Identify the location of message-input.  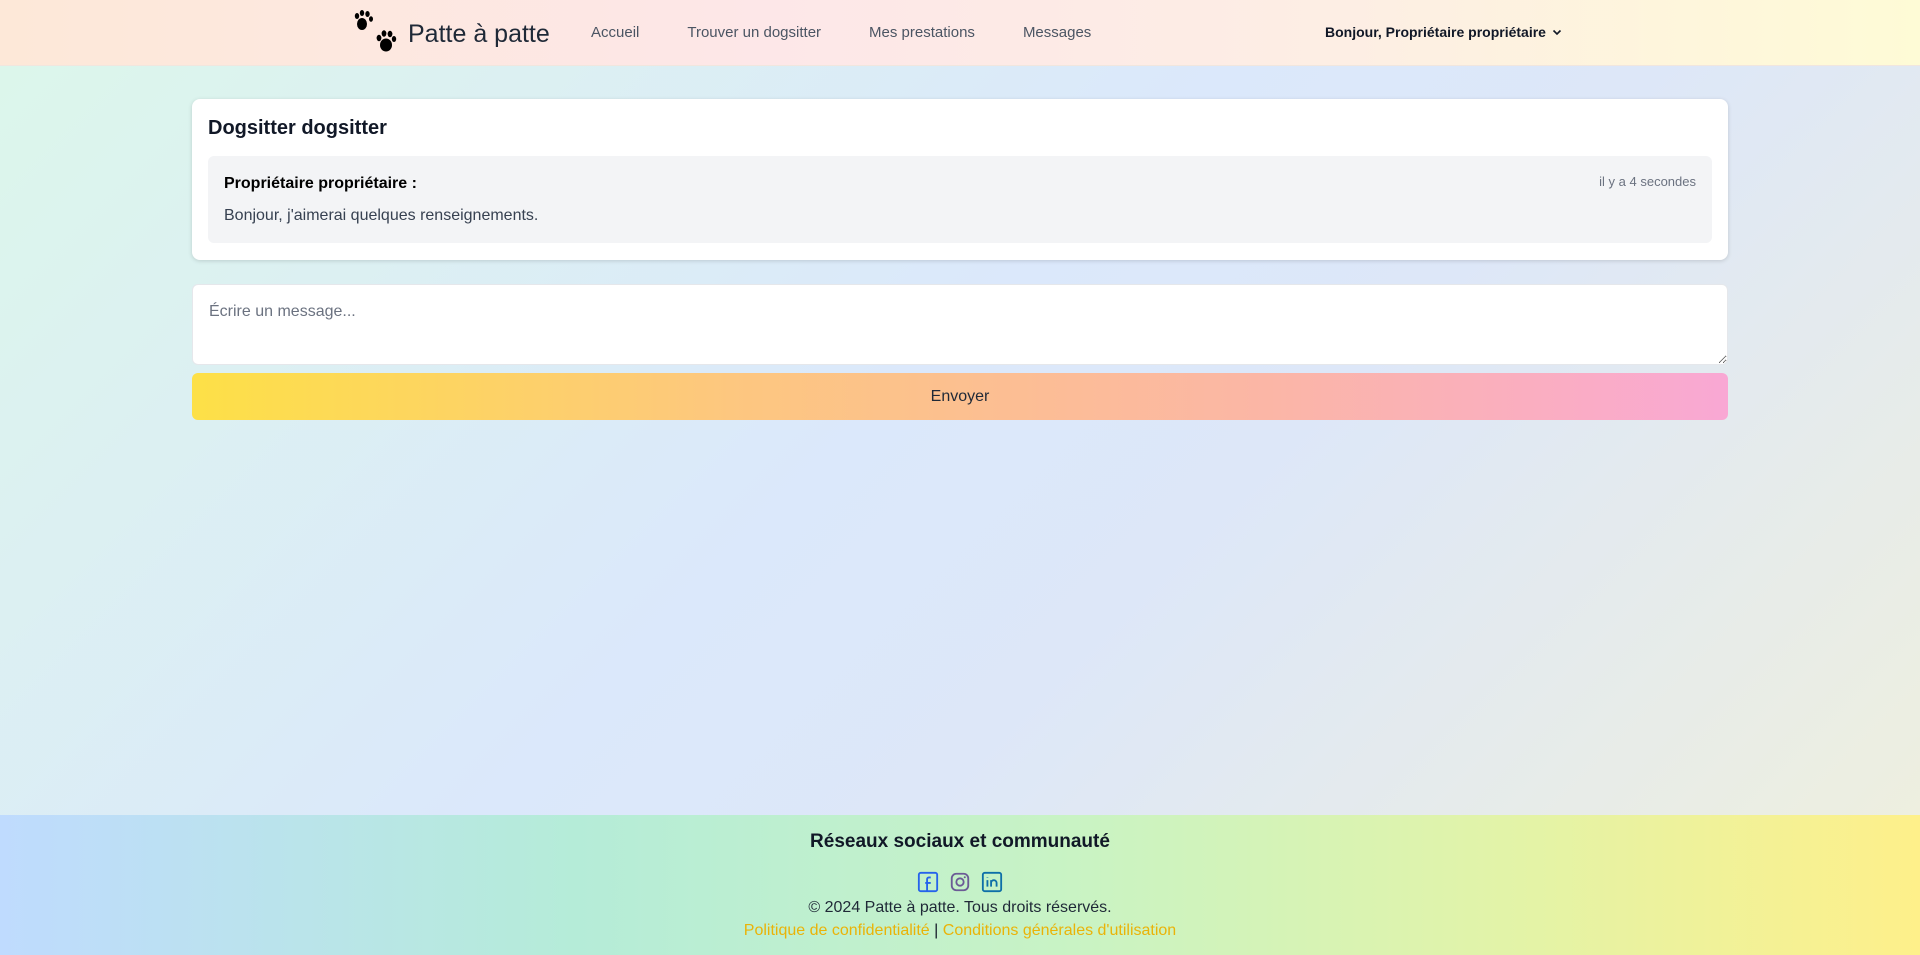
(960, 324).